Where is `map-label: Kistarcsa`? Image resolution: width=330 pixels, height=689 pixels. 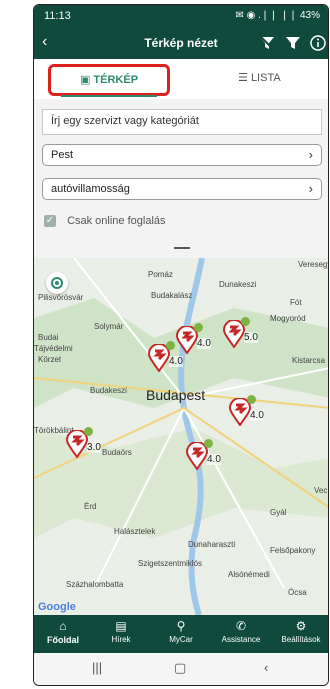
map-label: Kistarcsa is located at coordinates (308, 360).